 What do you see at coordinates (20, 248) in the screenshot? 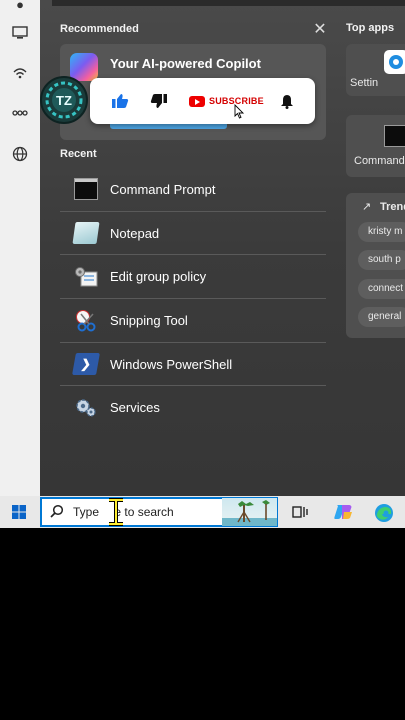
I see `background-window-sidebar: ●` at bounding box center [20, 248].